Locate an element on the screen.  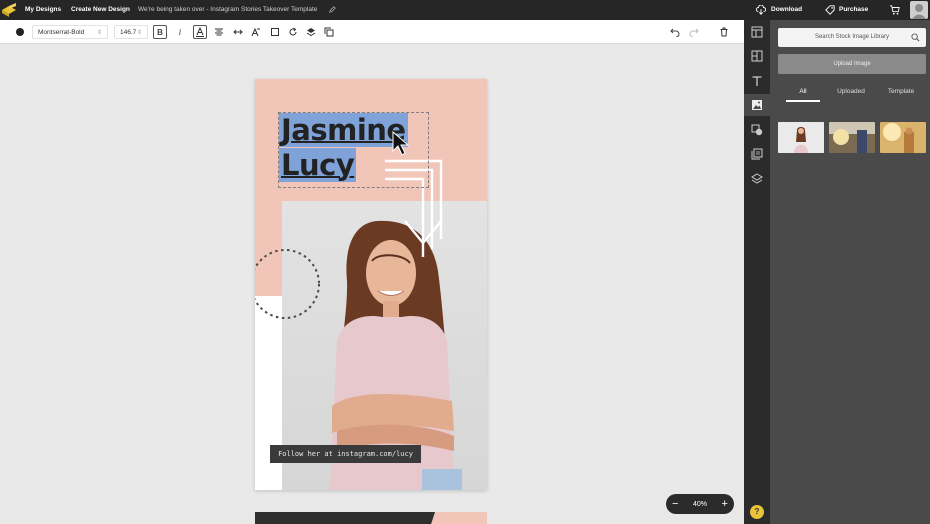
text-color-icon is located at coordinates (200, 32).